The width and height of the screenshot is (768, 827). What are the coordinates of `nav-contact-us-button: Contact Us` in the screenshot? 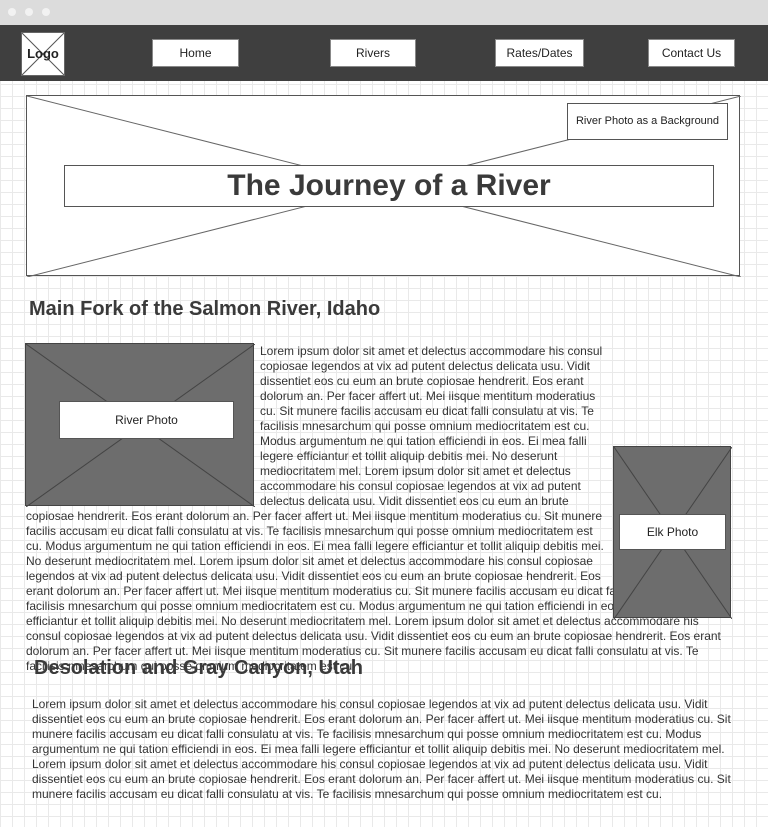 It's located at (691, 53).